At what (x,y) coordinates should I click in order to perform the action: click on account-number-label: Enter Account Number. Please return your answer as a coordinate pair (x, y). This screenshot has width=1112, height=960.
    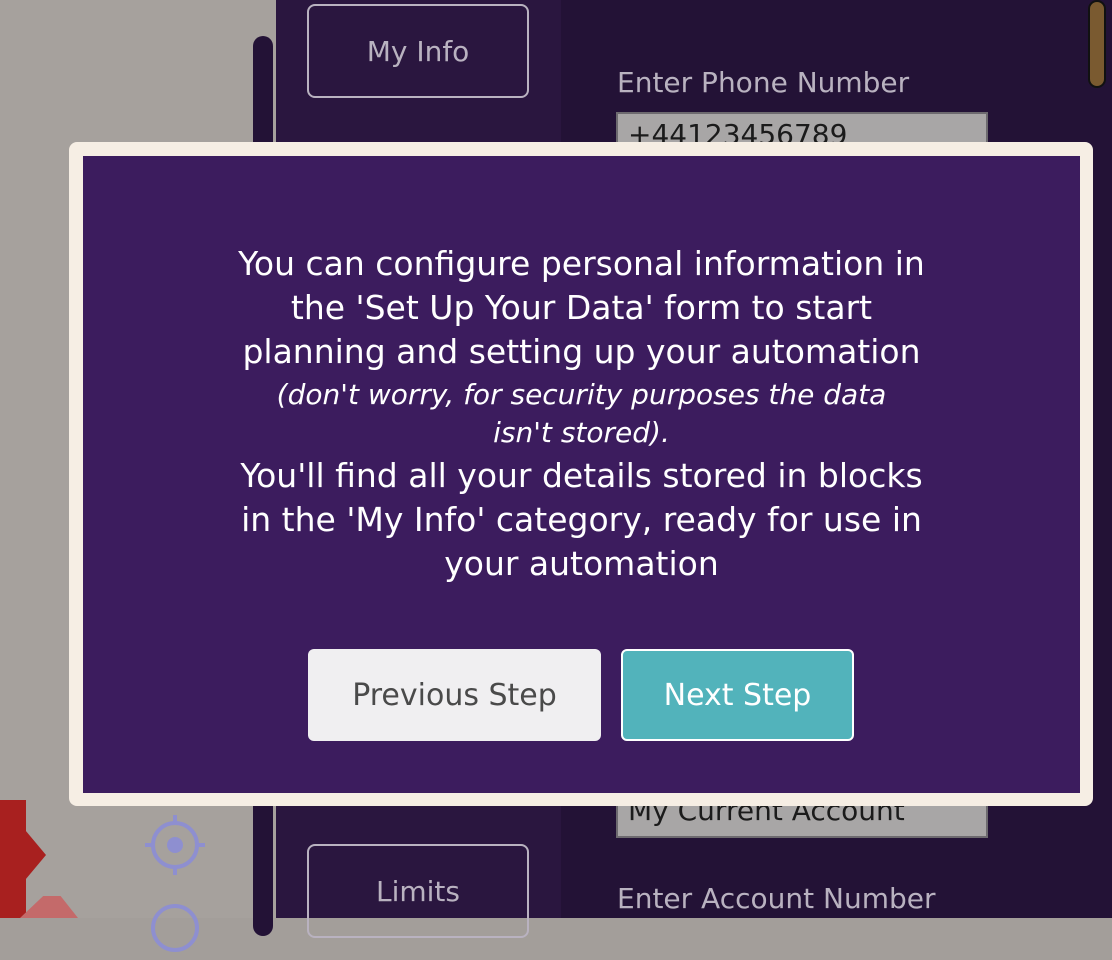
    Looking at the image, I should click on (776, 898).